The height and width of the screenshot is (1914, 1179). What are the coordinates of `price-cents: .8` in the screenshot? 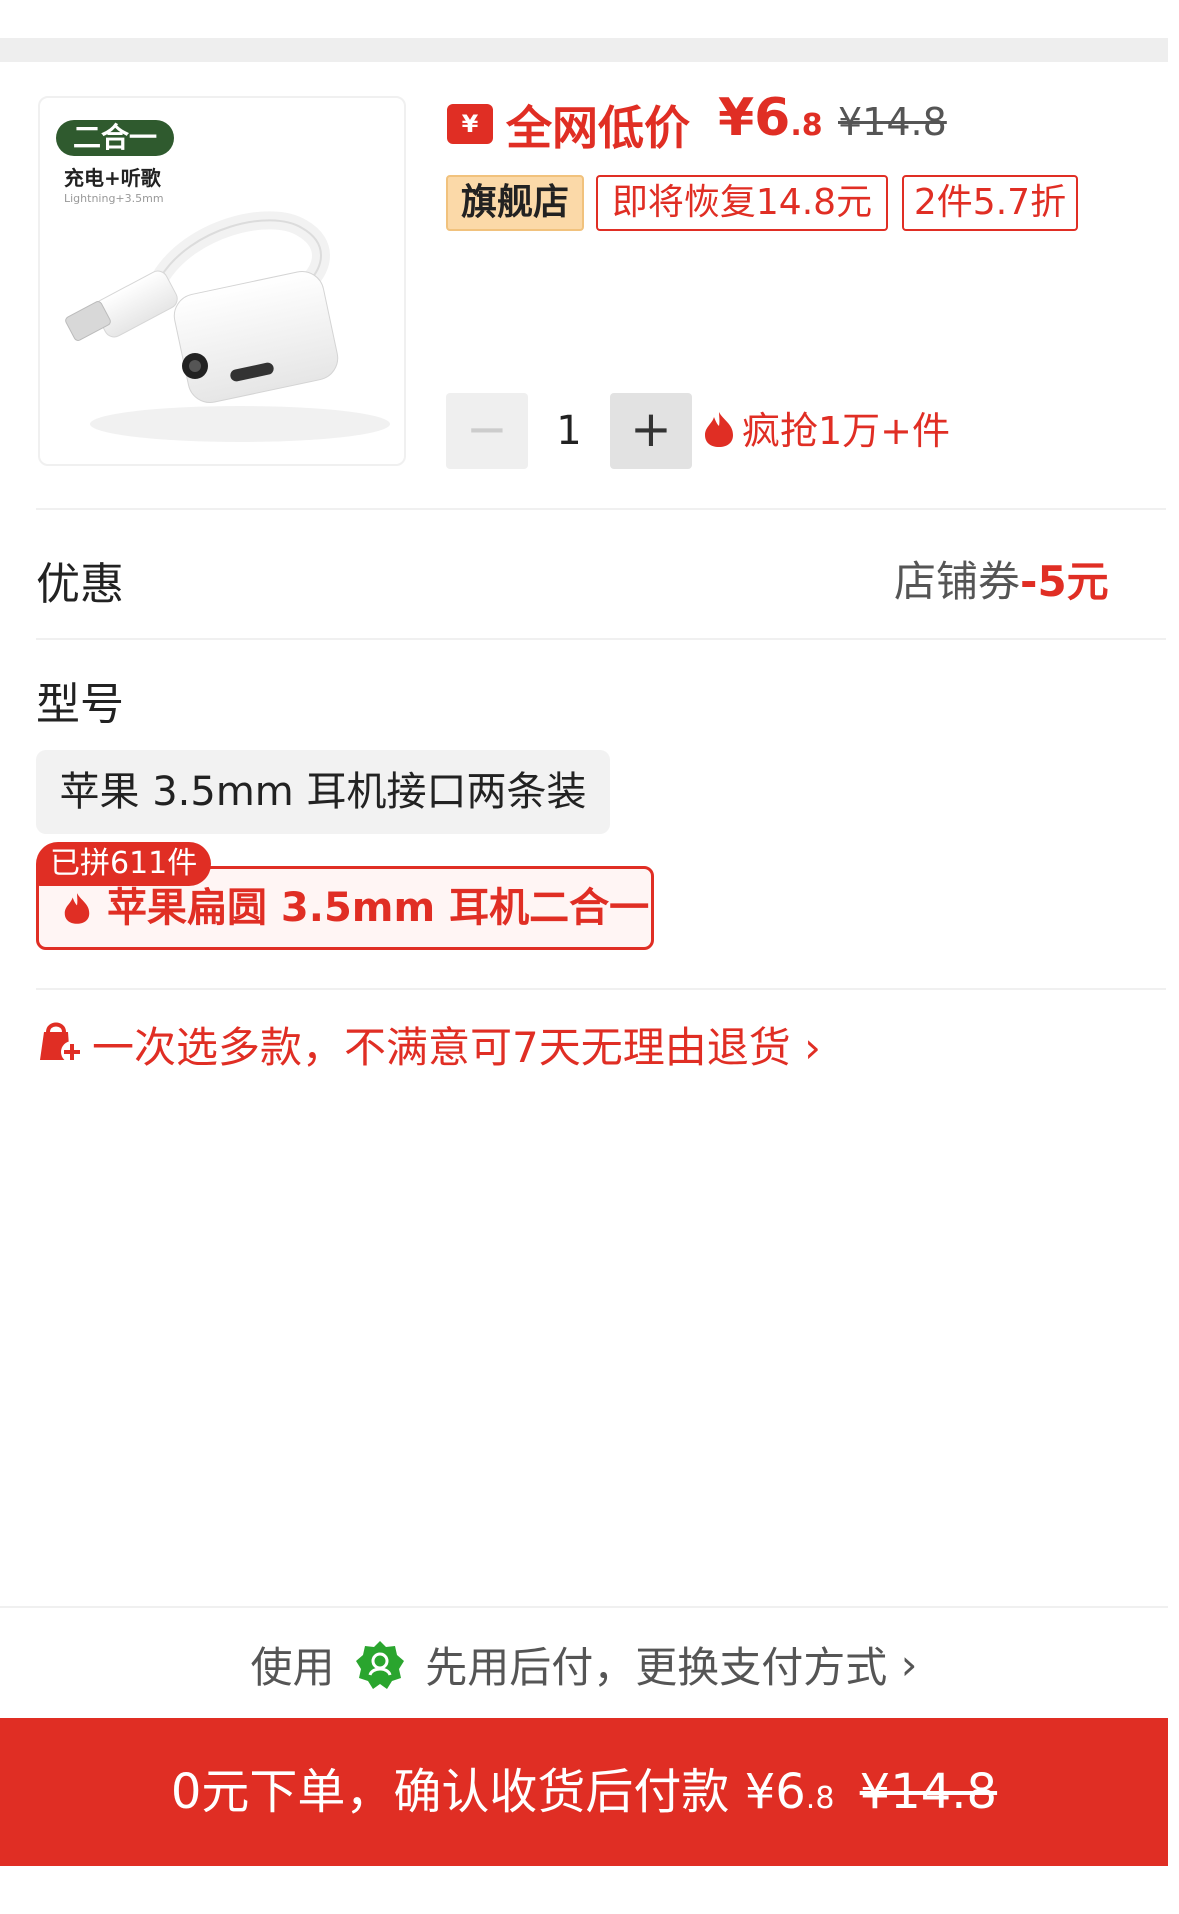 It's located at (806, 125).